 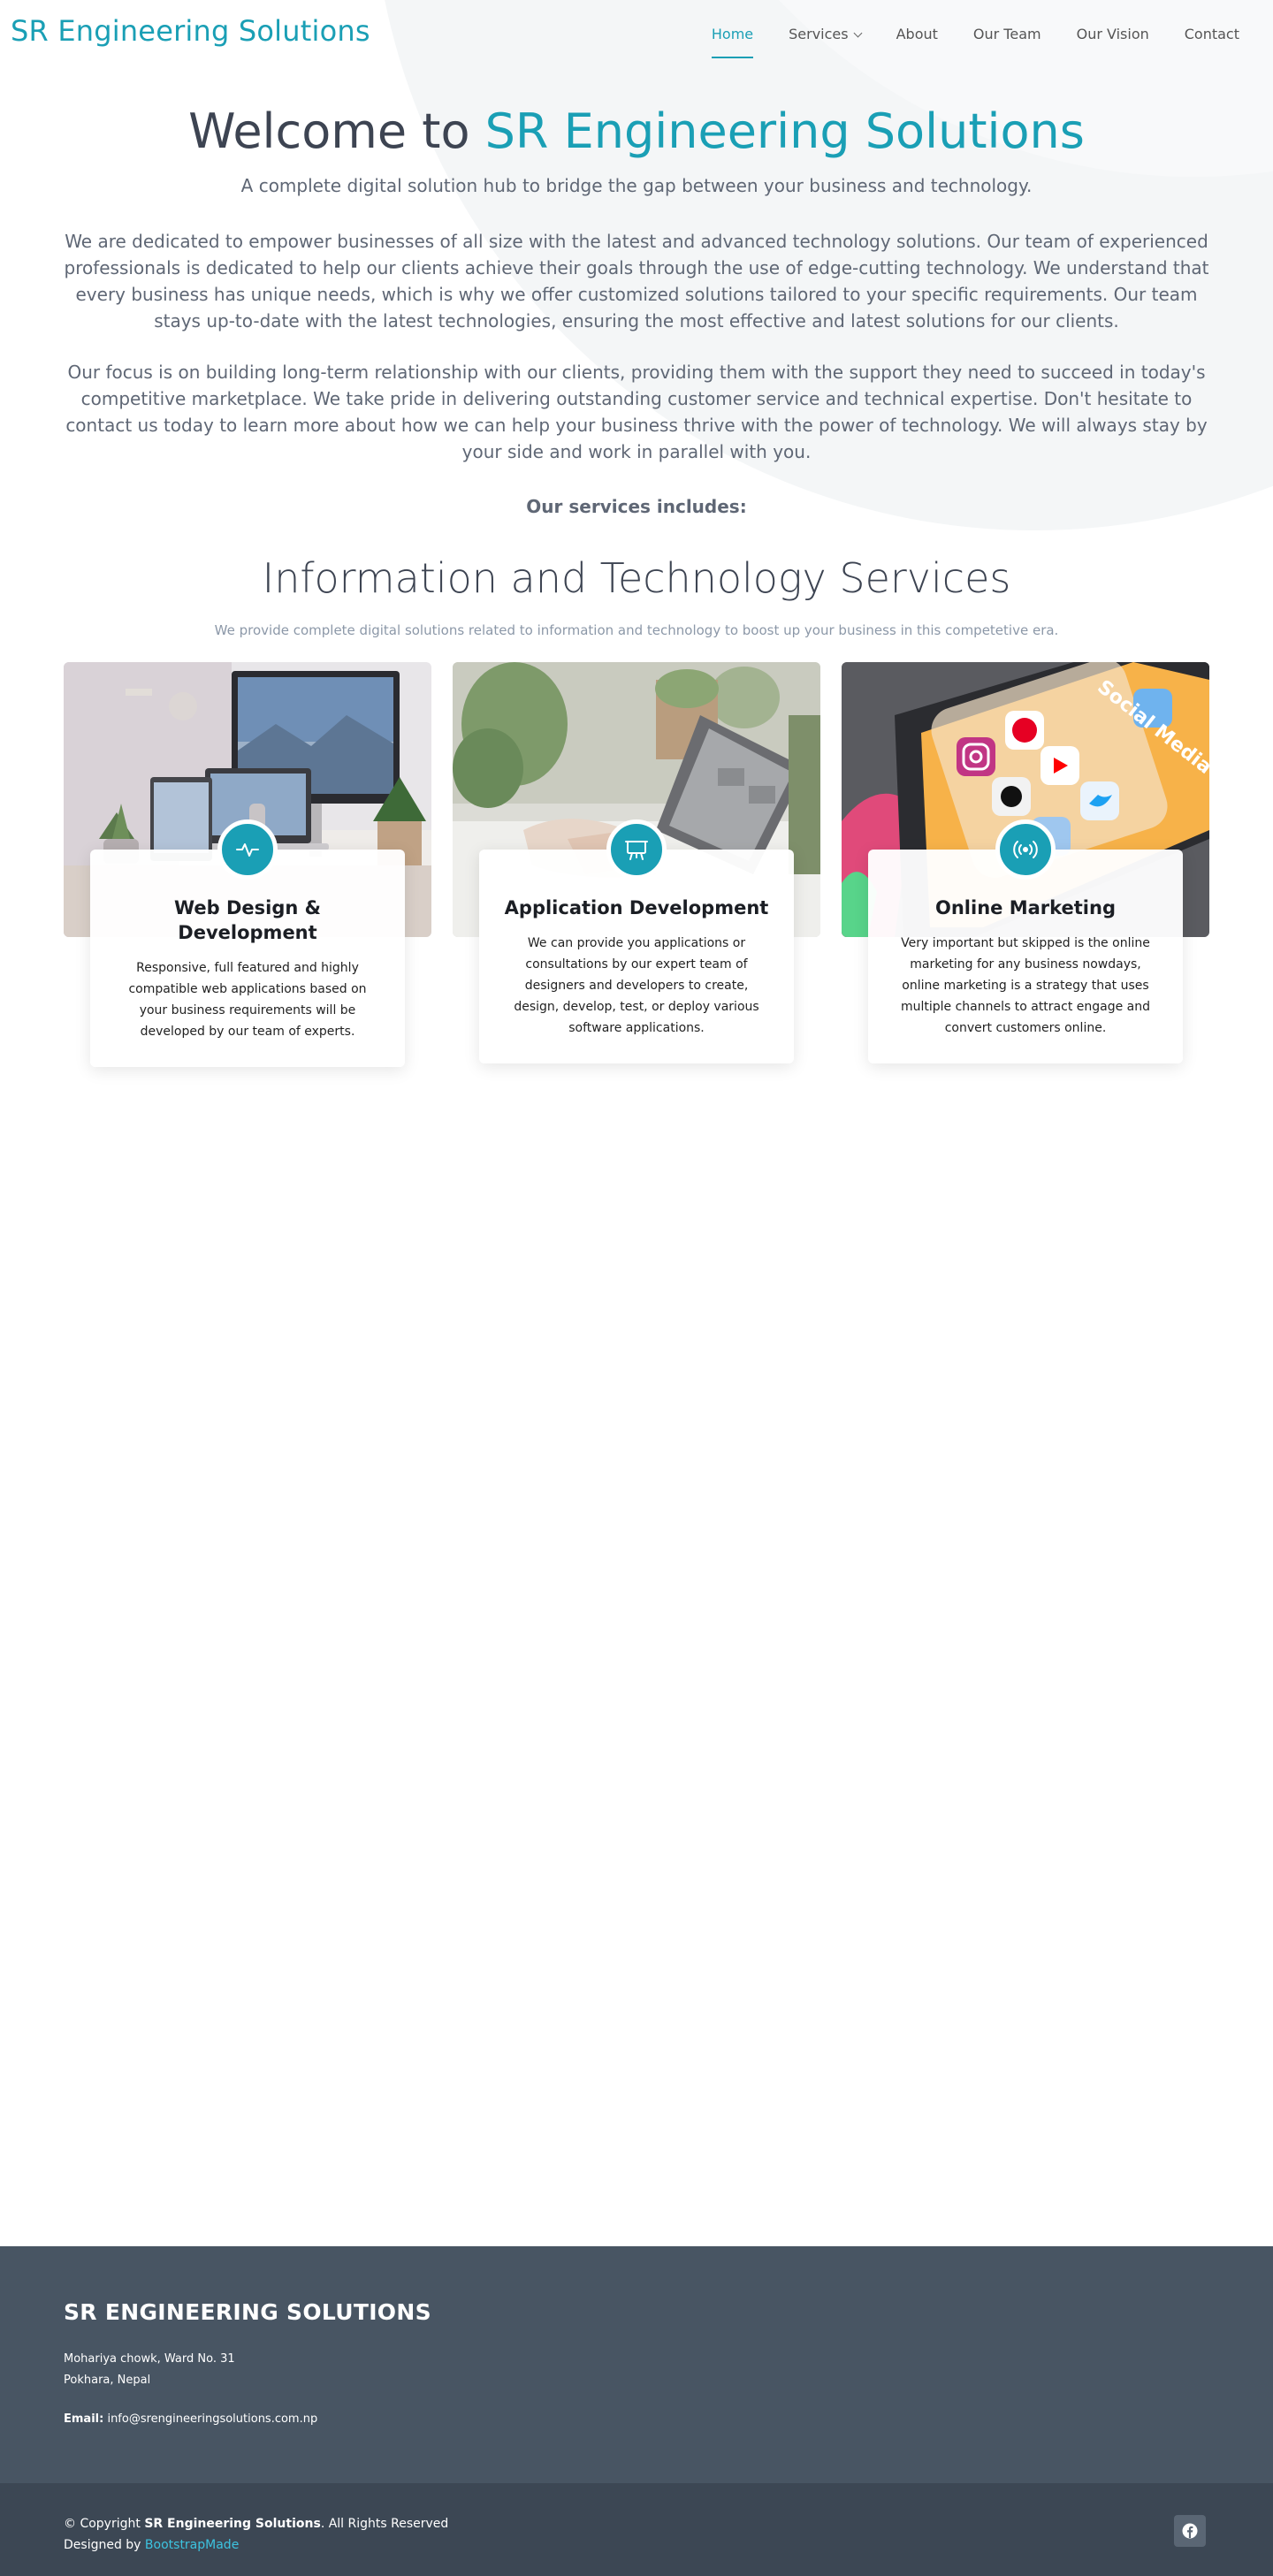 I want to click on copyright-name: SR Engineering Solutions, so click(x=232, y=2524).